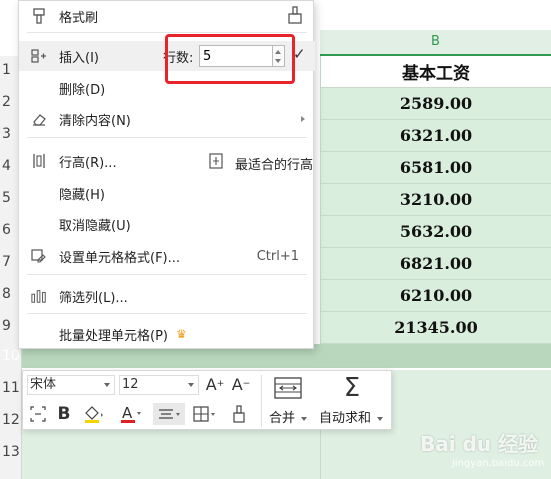  Describe the element at coordinates (345, 418) in the screenshot. I see `autosum-label: 自动求和` at that location.